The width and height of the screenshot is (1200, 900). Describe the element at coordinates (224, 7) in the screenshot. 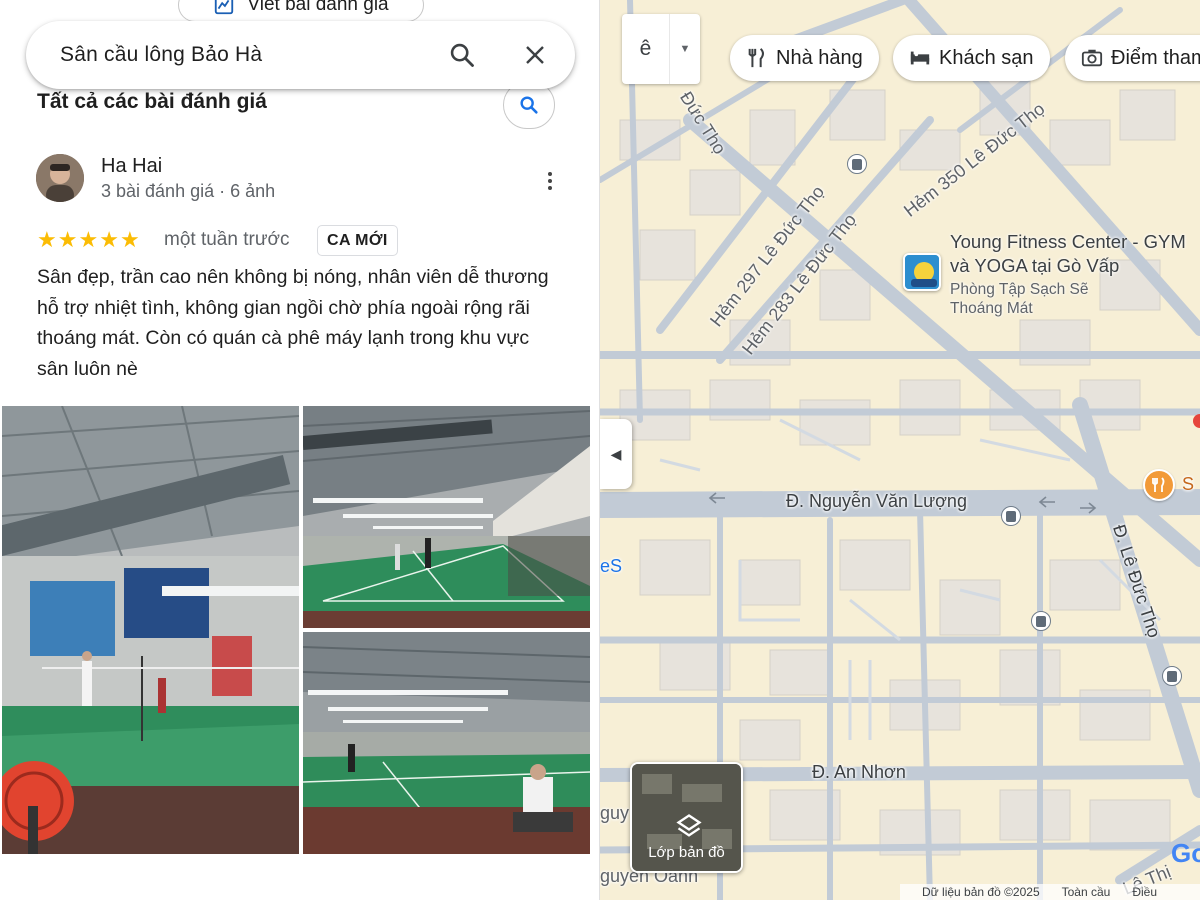

I see `edit-review-icon` at that location.